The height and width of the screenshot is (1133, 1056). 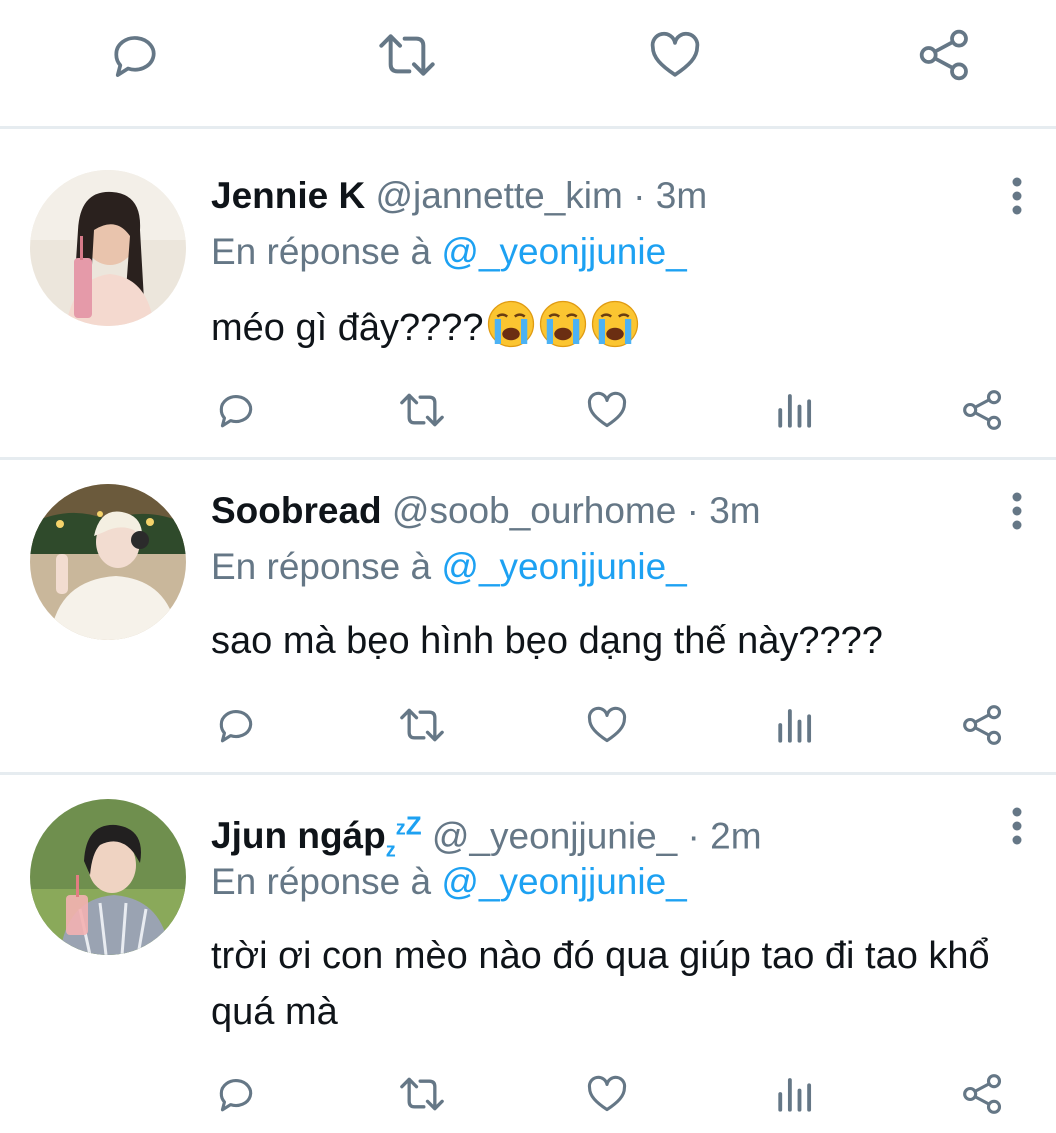 What do you see at coordinates (736, 836) in the screenshot?
I see `timestamp: 2m` at bounding box center [736, 836].